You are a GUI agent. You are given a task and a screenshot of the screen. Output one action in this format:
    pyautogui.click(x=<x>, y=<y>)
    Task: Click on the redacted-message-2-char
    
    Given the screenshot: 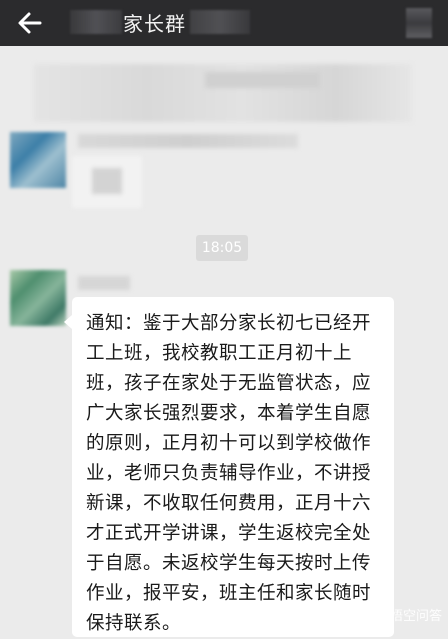 What is the action you would take?
    pyautogui.click(x=107, y=181)
    